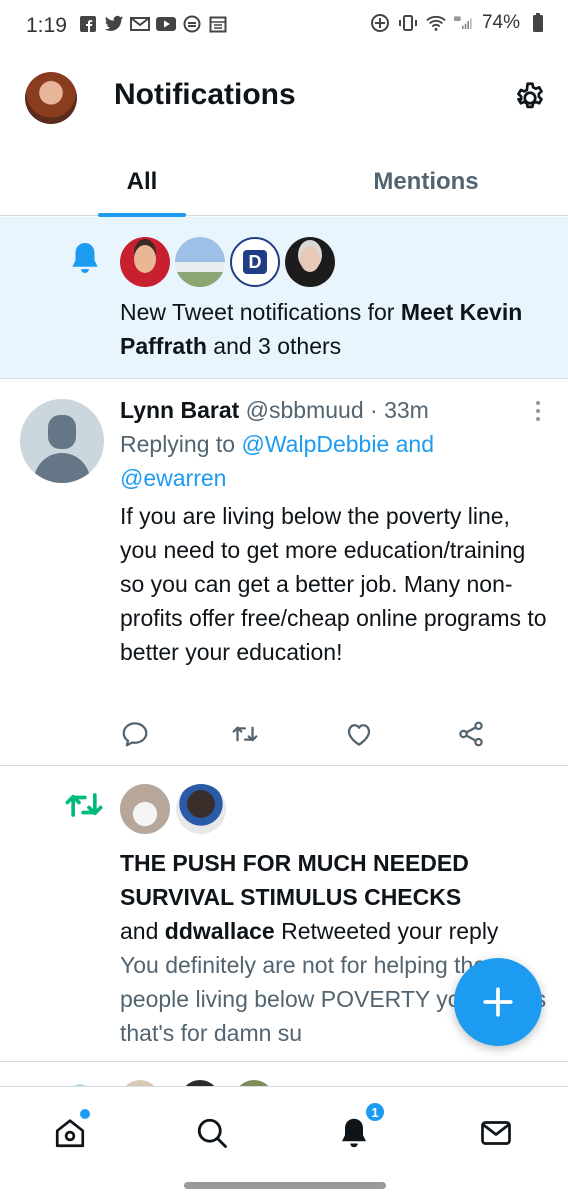 Image resolution: width=568 pixels, height=1200 pixels. I want to click on retweet-summary-and: and, so click(142, 931).